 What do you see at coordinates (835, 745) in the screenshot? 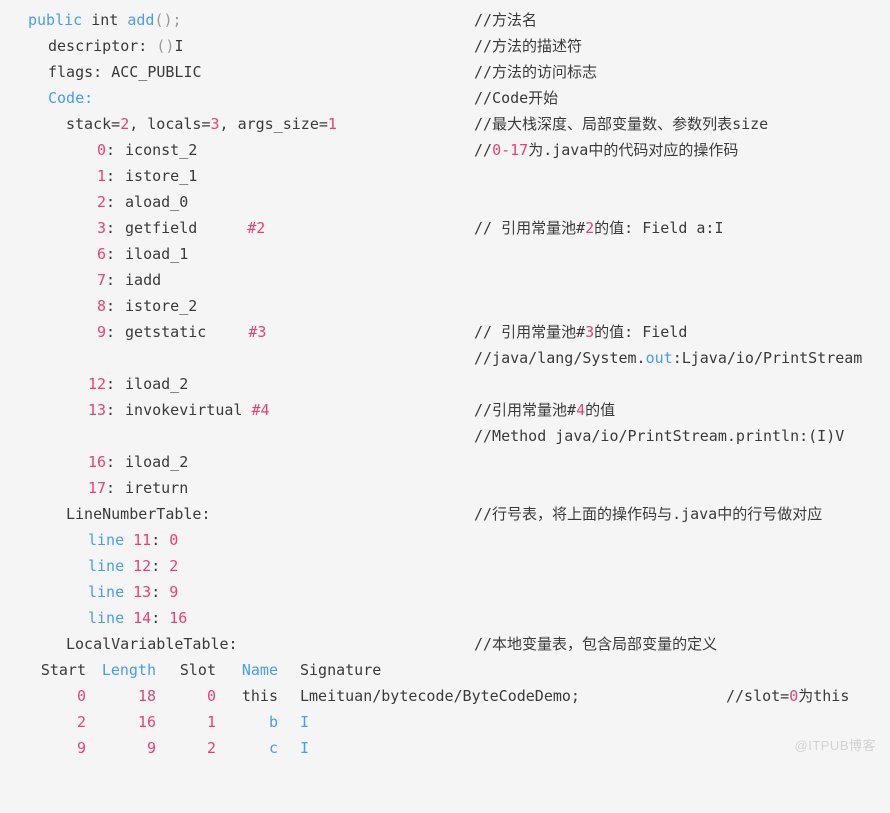
I see `watermark: @ITPUB博客` at bounding box center [835, 745].